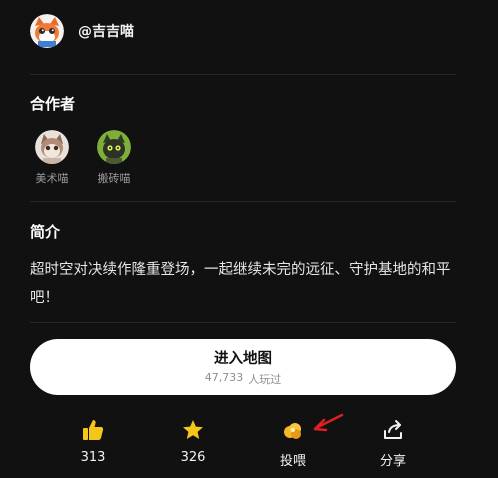  I want to click on collaborator-item: 搬砖喵, so click(114, 158).